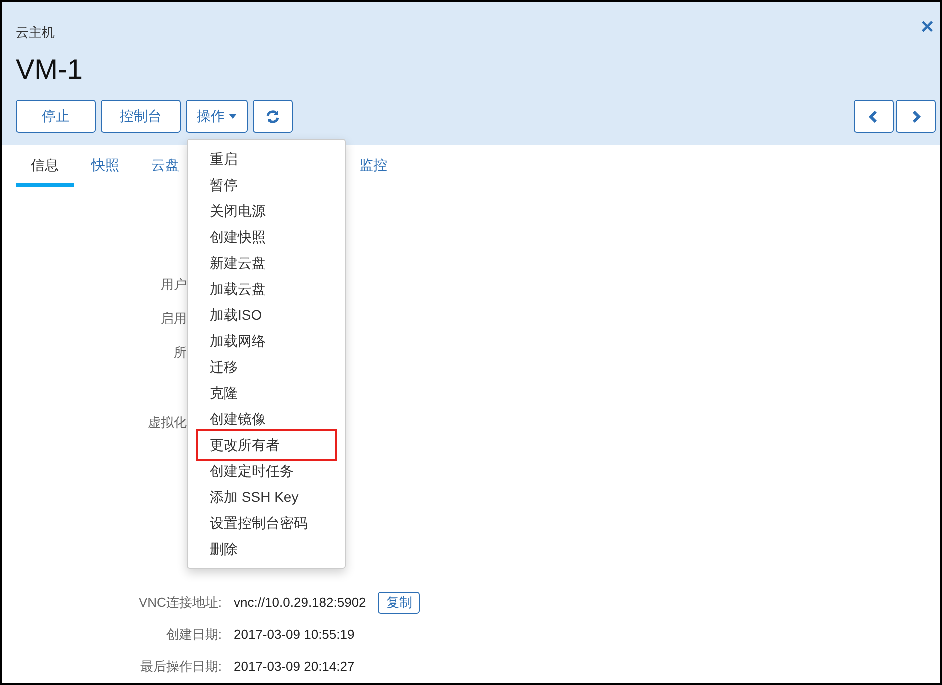  What do you see at coordinates (105, 171) in the screenshot?
I see `tab: 快照` at bounding box center [105, 171].